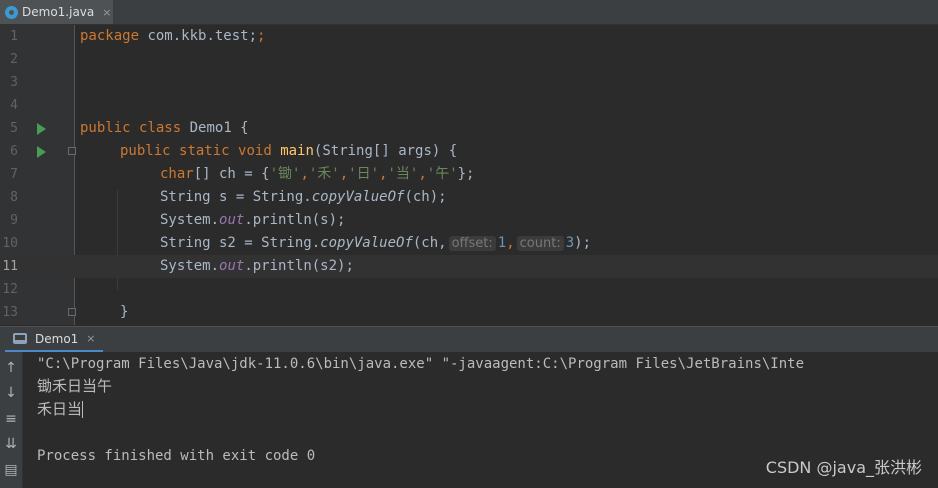  I want to click on code-line: 2, so click(469, 59).